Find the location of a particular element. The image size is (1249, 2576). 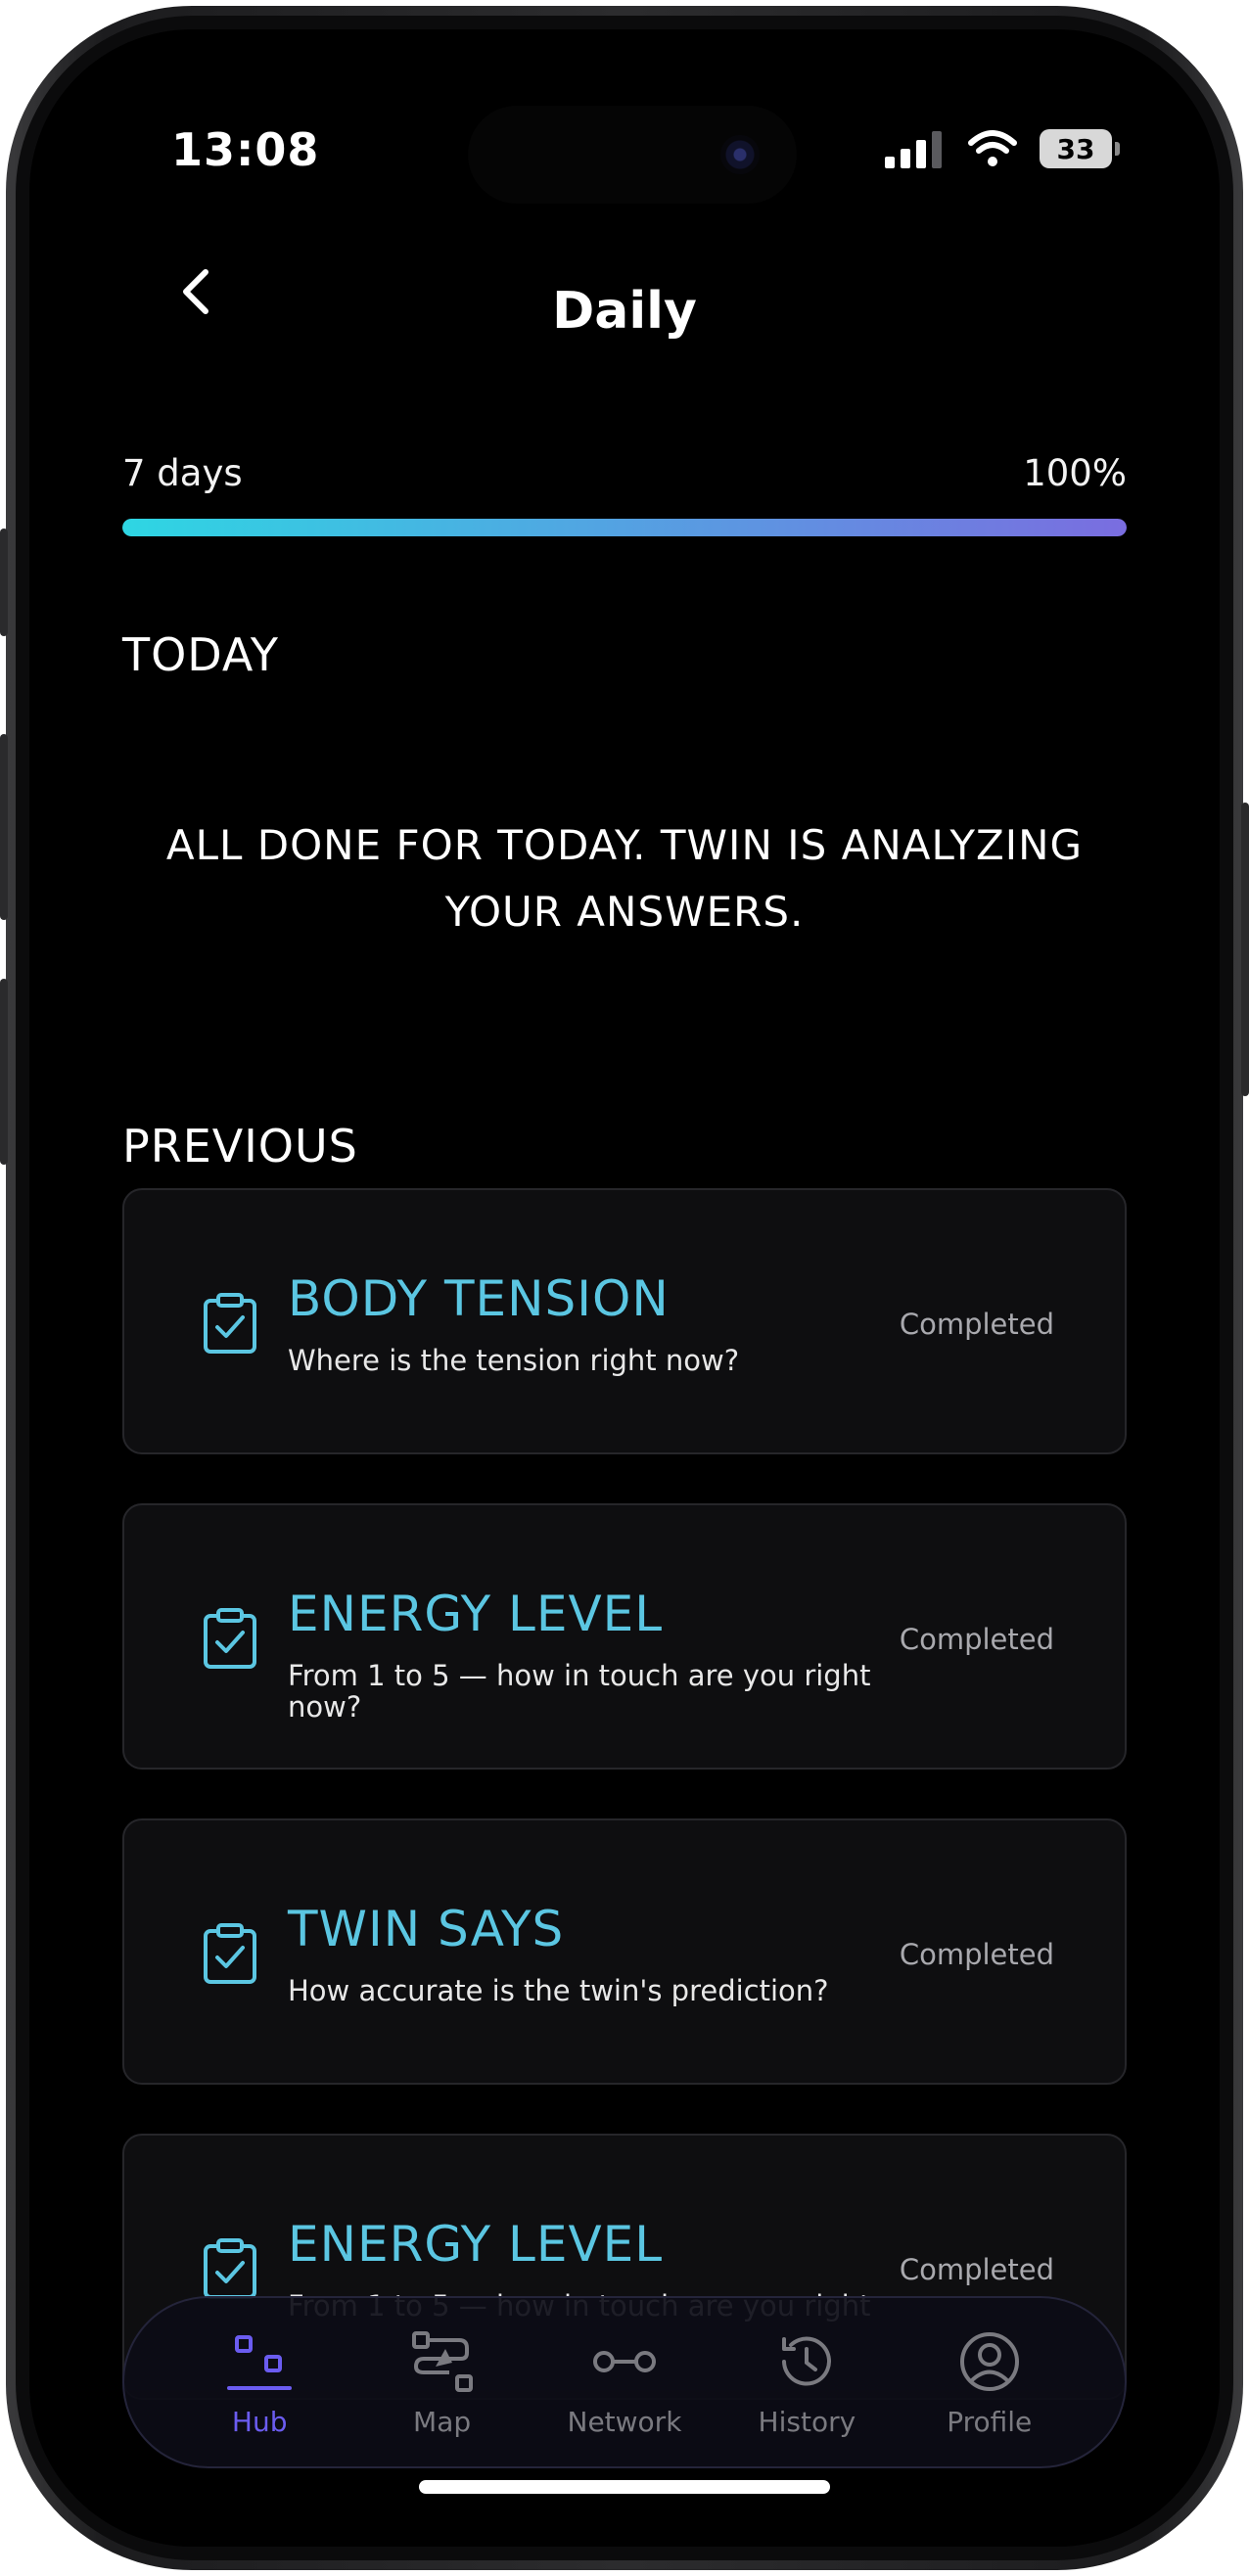

status-icons: 33 is located at coordinates (1001, 148).